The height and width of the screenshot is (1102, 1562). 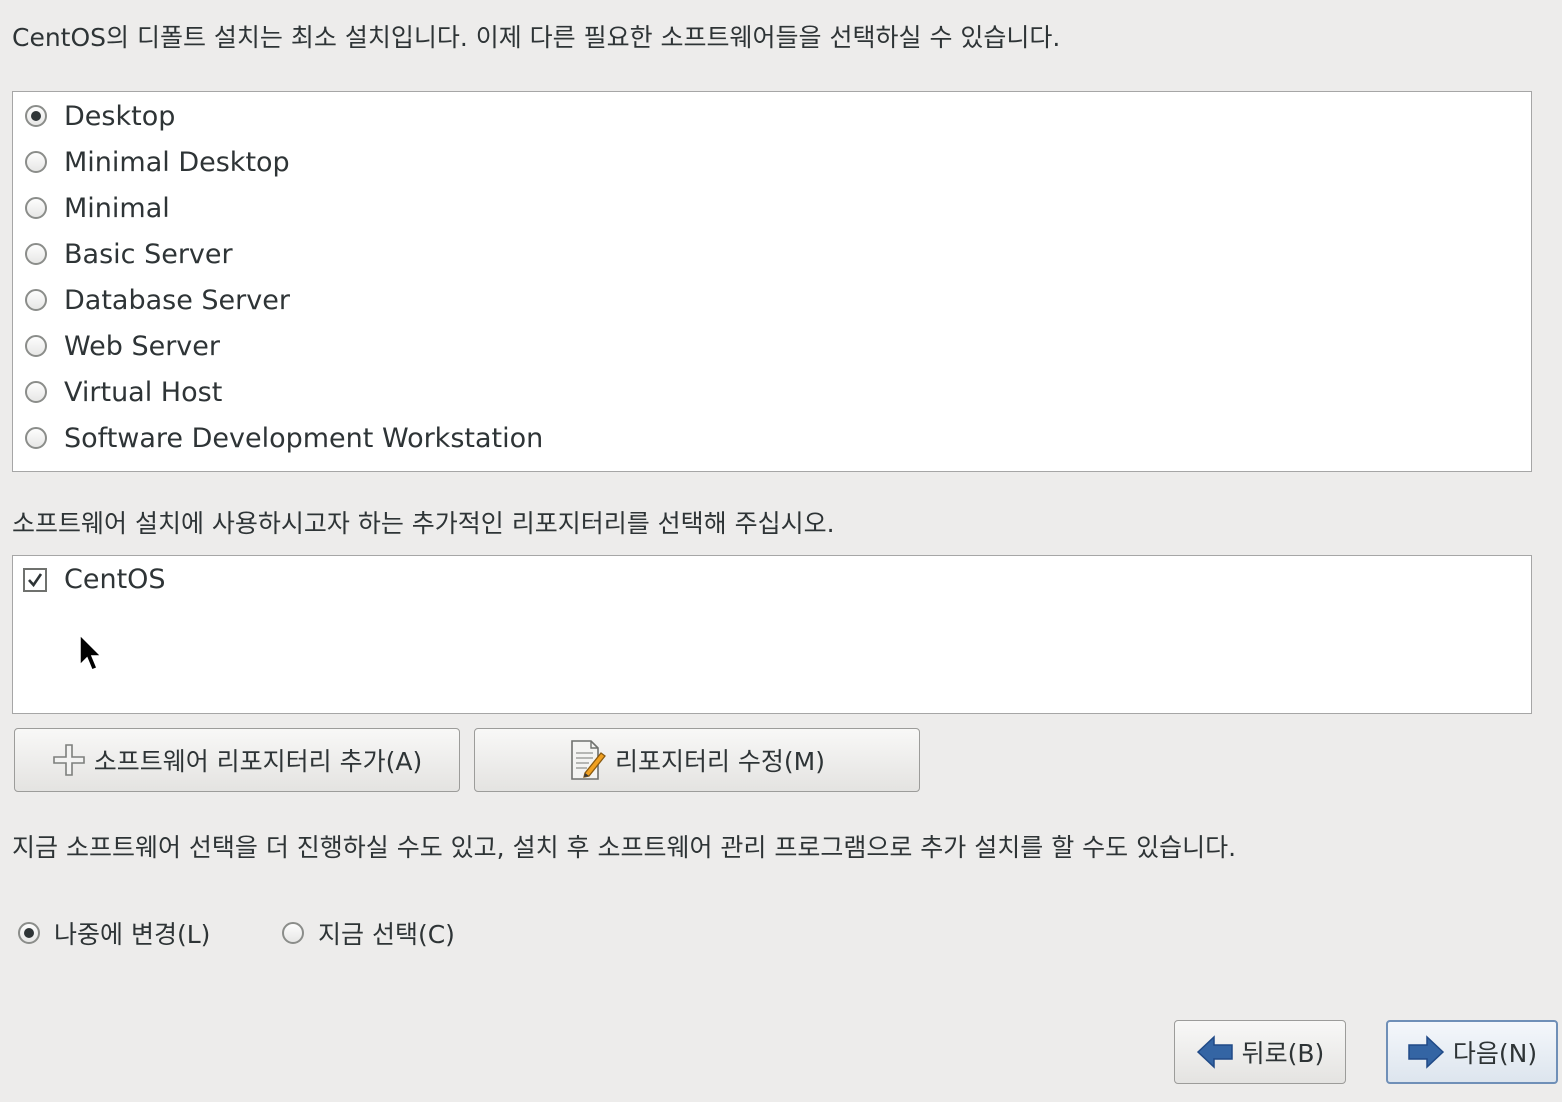 I want to click on group-option-web-server: Web Server, so click(x=116, y=346).